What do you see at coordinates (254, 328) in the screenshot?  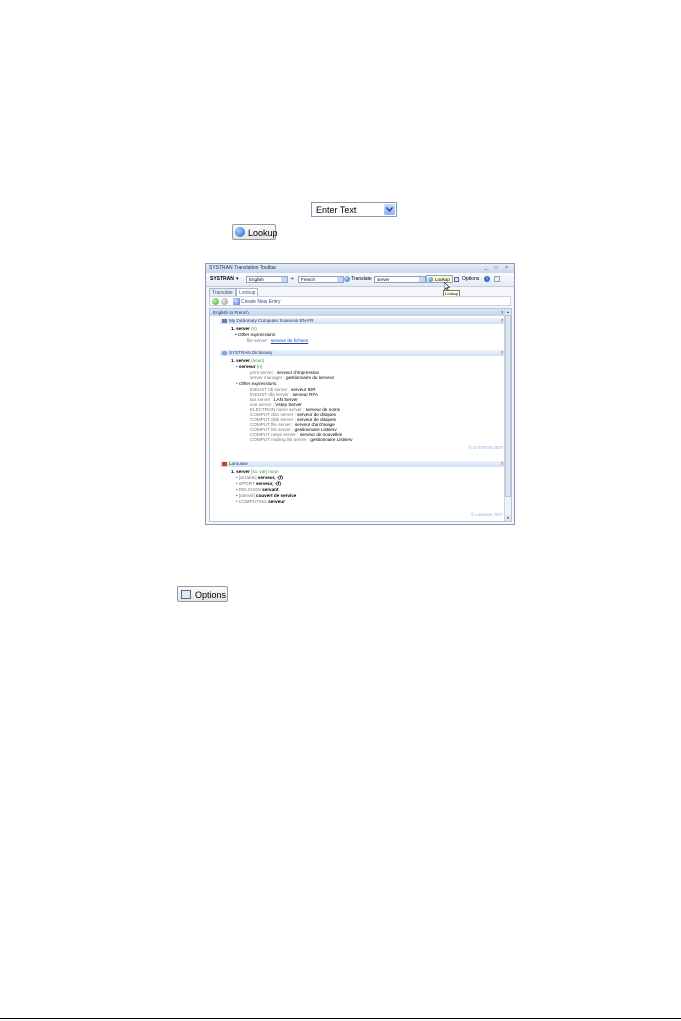 I see `entry-pos: (n)` at bounding box center [254, 328].